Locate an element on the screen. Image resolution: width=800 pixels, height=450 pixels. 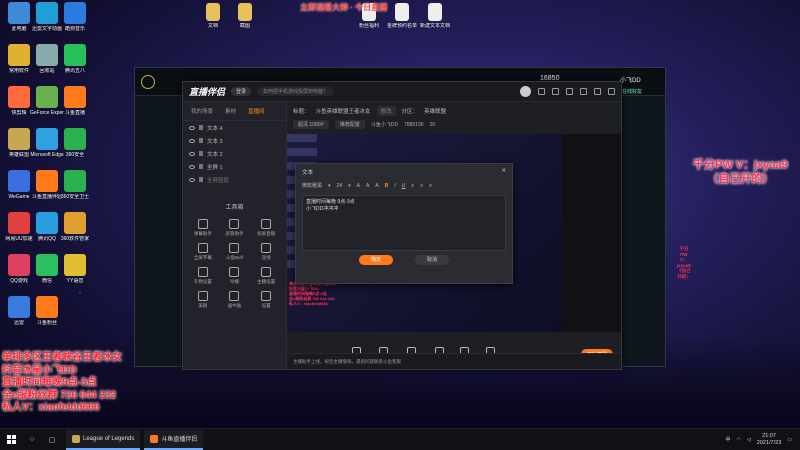
dialog-close-icon: ✕ is located at coordinates (503, 172).